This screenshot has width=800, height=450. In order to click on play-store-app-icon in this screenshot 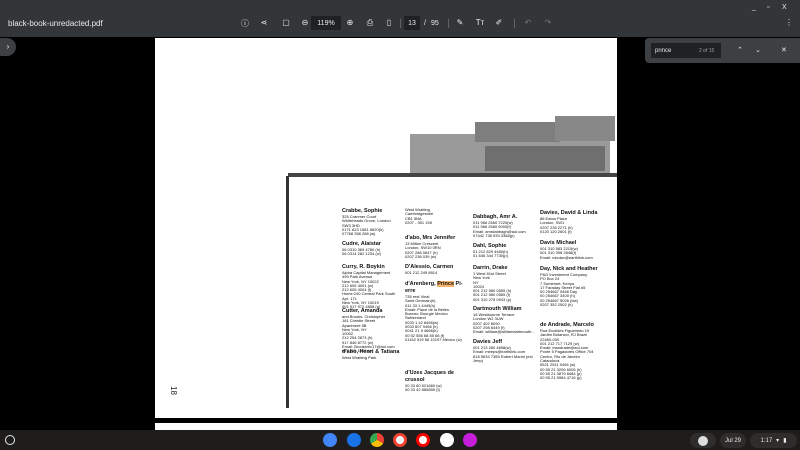, I will do `click(447, 440)`.